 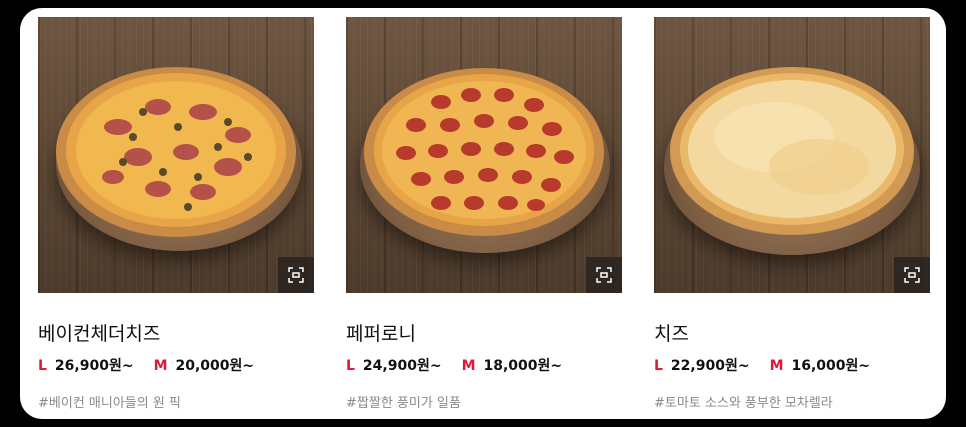 I want to click on price-m: 20,000원~, so click(x=215, y=366).